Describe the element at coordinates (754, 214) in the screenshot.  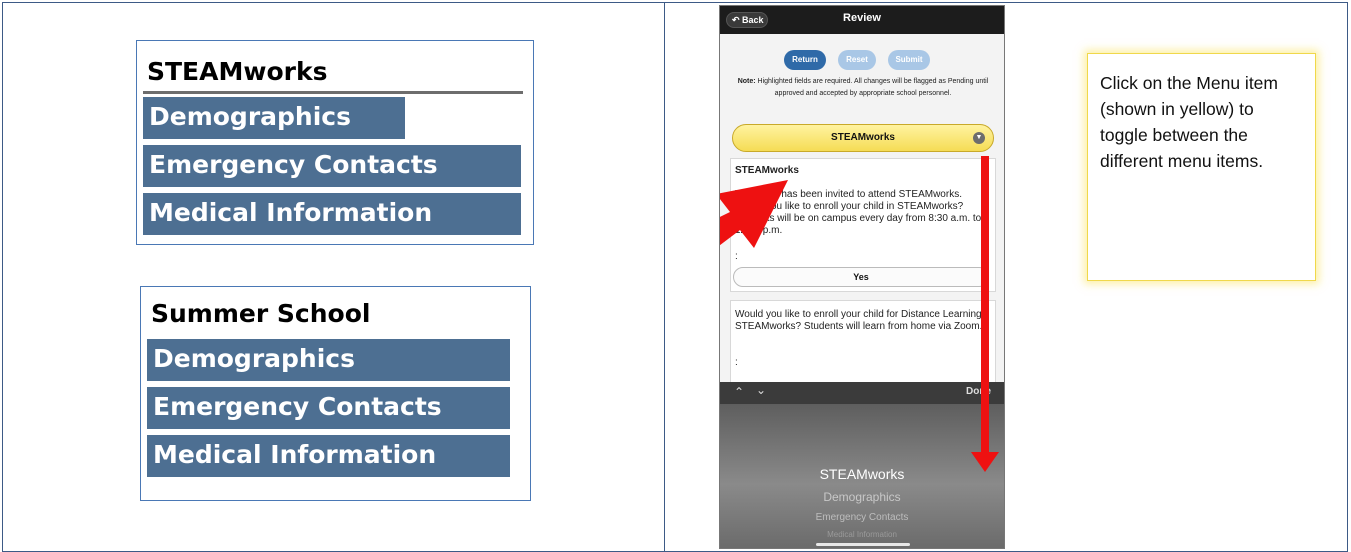
I see `diagonal-arrow` at that location.